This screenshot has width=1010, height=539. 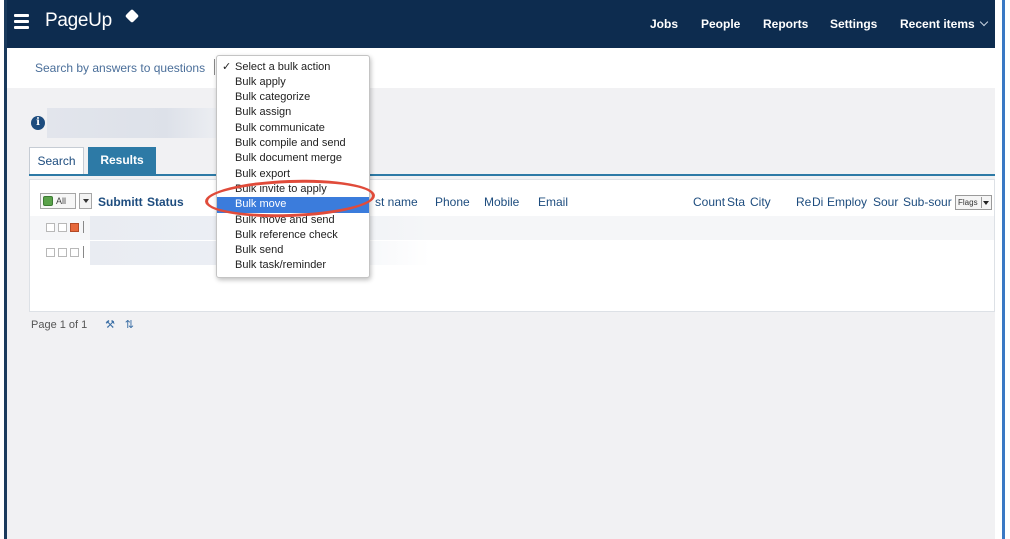 I want to click on bulk-menu-item-label: Bulk move and send, so click(x=285, y=219).